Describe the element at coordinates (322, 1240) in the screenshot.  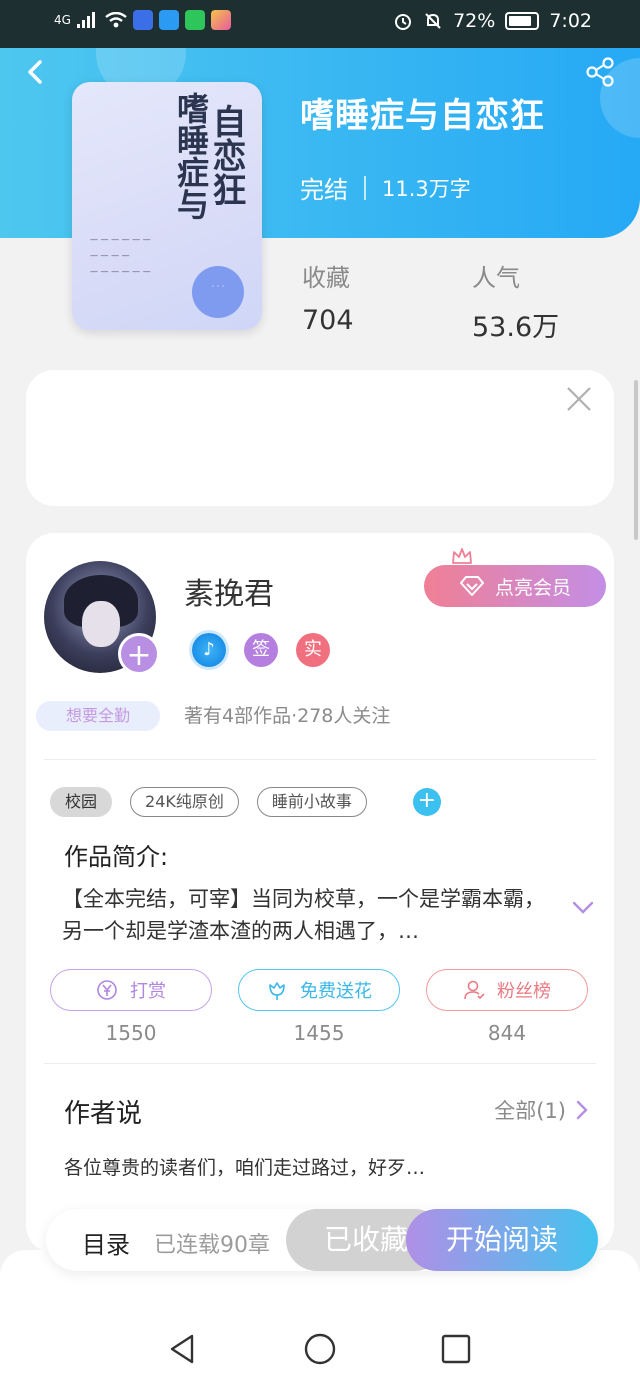
I see `bottom-action-bar: 目录 已连载90章 已收藏 开始阅读` at that location.